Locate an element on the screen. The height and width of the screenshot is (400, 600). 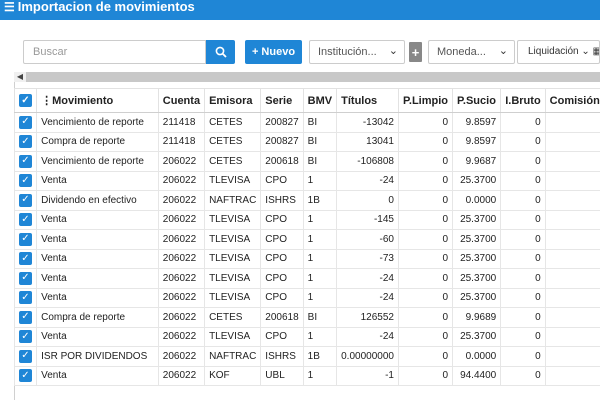
column-header-emisora: Emisora is located at coordinates (233, 100).